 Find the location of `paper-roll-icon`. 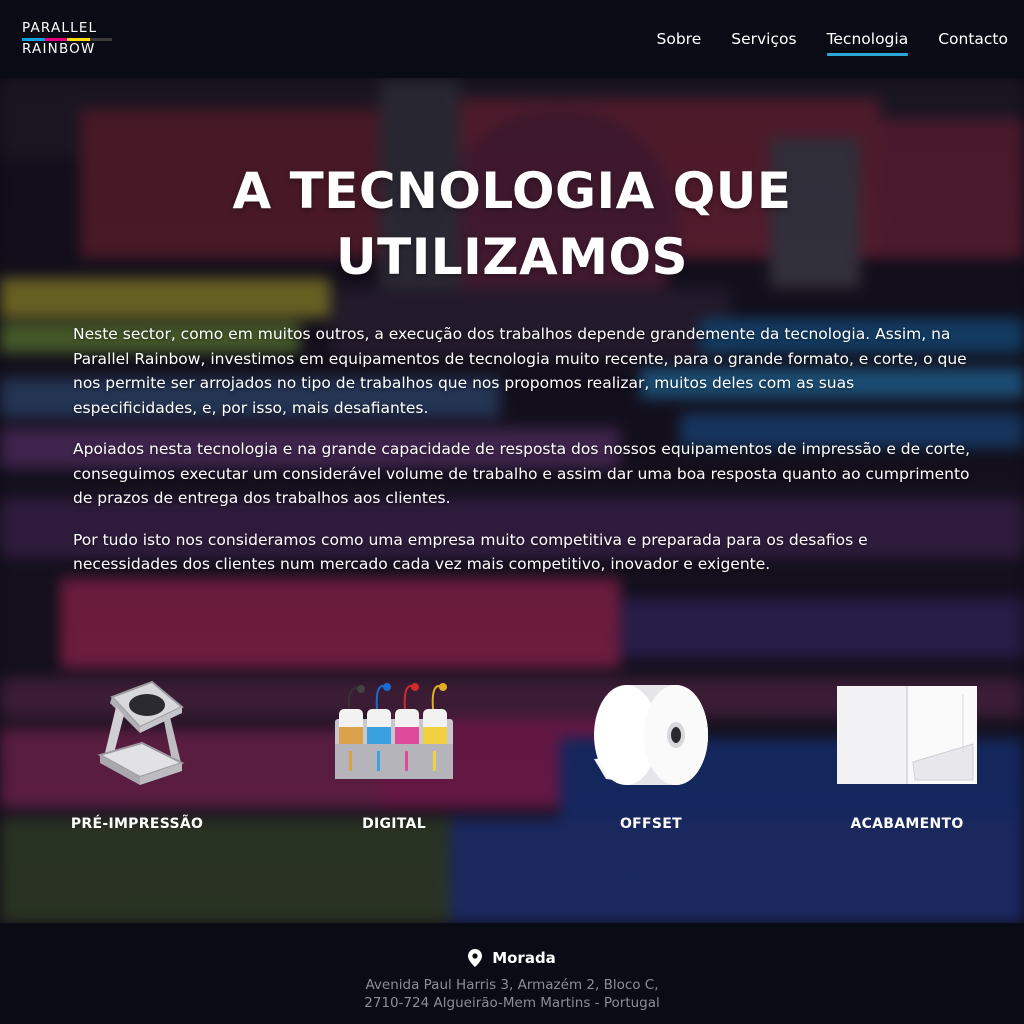

paper-roll-icon is located at coordinates (651, 735).